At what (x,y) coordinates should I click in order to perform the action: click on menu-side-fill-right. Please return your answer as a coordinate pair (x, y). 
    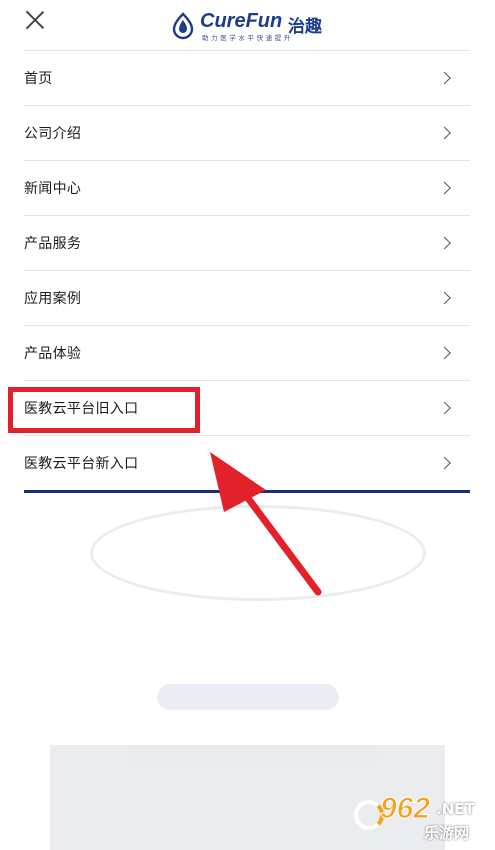
    Looking at the image, I should click on (482, 272).